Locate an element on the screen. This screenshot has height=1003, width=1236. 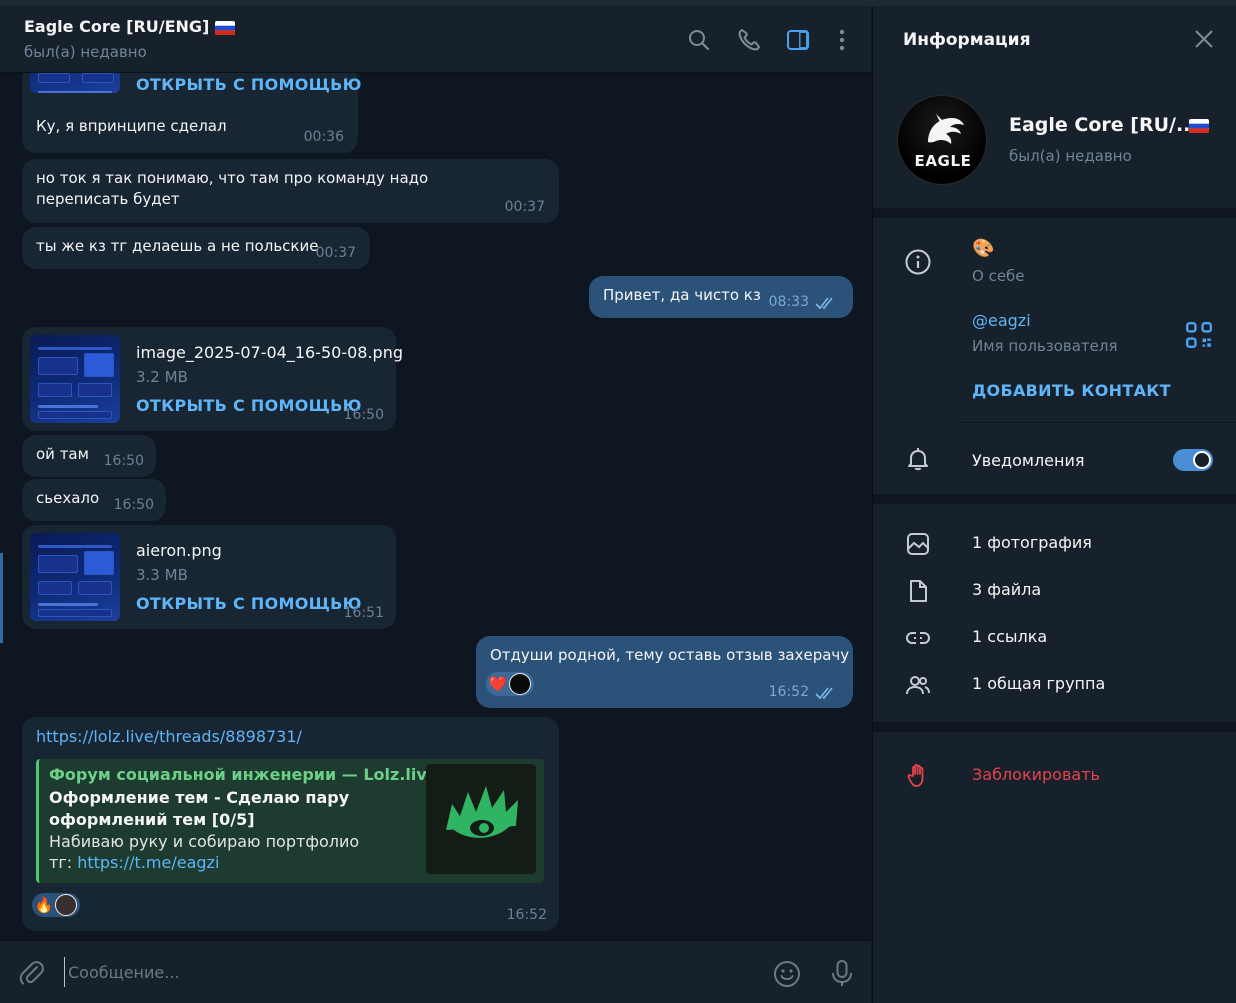
preview-tg-link: https://t.me/eagzi is located at coordinates (148, 862).